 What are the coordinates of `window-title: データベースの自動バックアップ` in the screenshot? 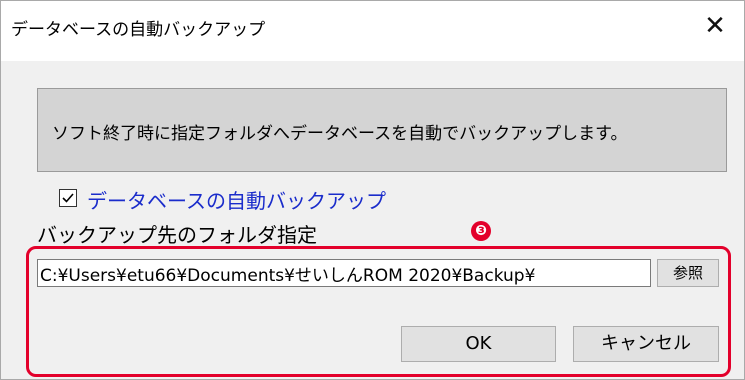 It's located at (138, 30).